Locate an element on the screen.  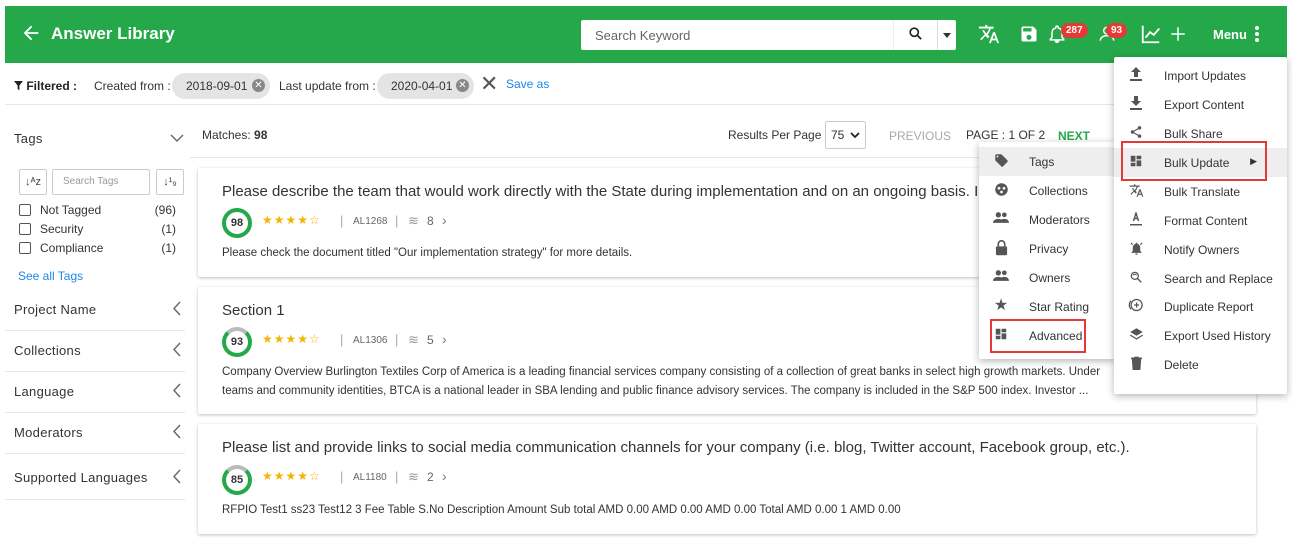
usage-count: 8 is located at coordinates (430, 221).